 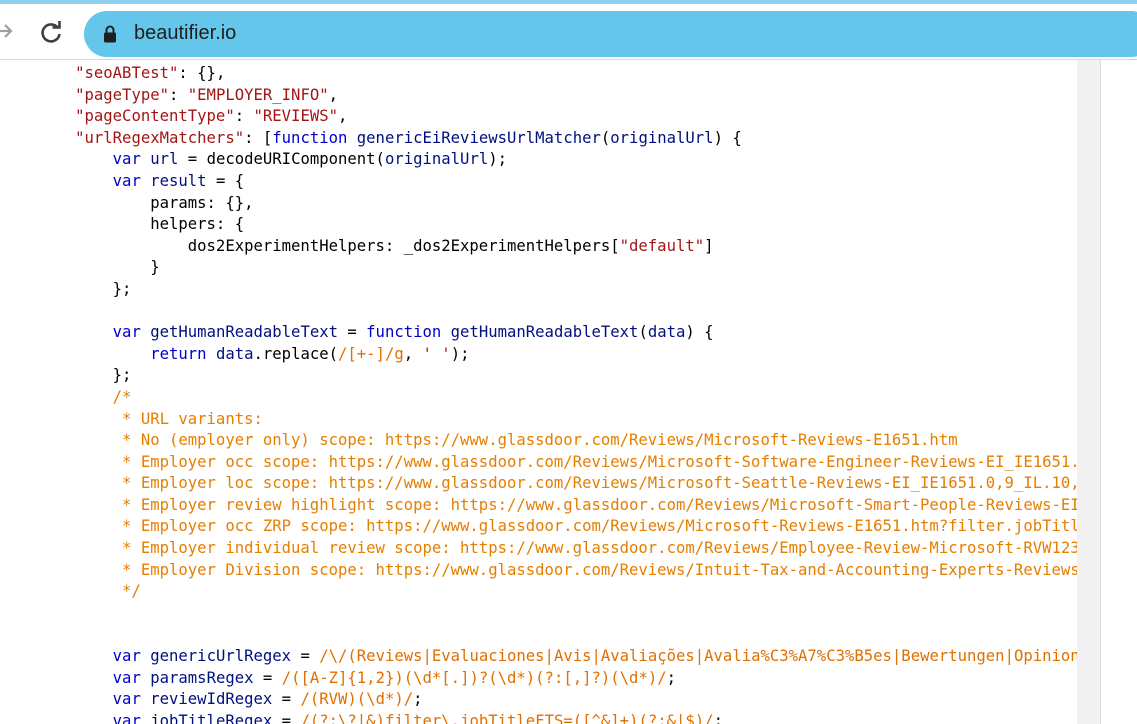 I want to click on code-token: "seoABTest", so click(x=127, y=73).